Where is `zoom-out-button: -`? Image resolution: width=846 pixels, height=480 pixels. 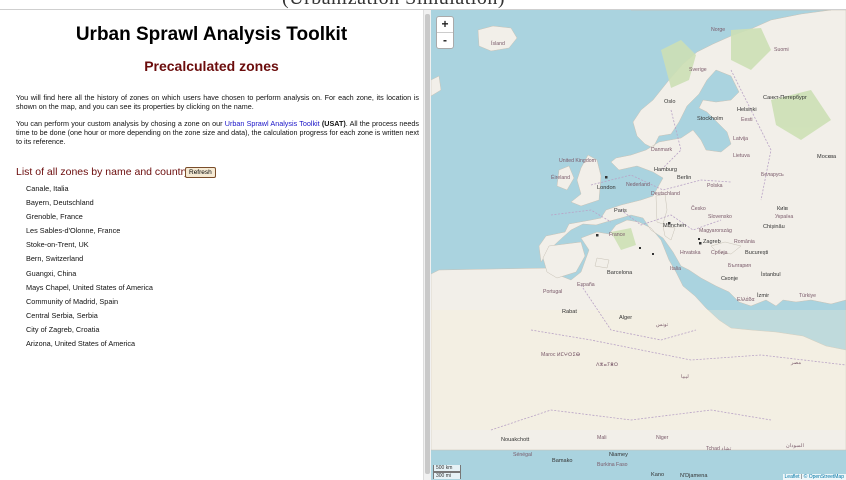 zoom-out-button: - is located at coordinates (445, 40).